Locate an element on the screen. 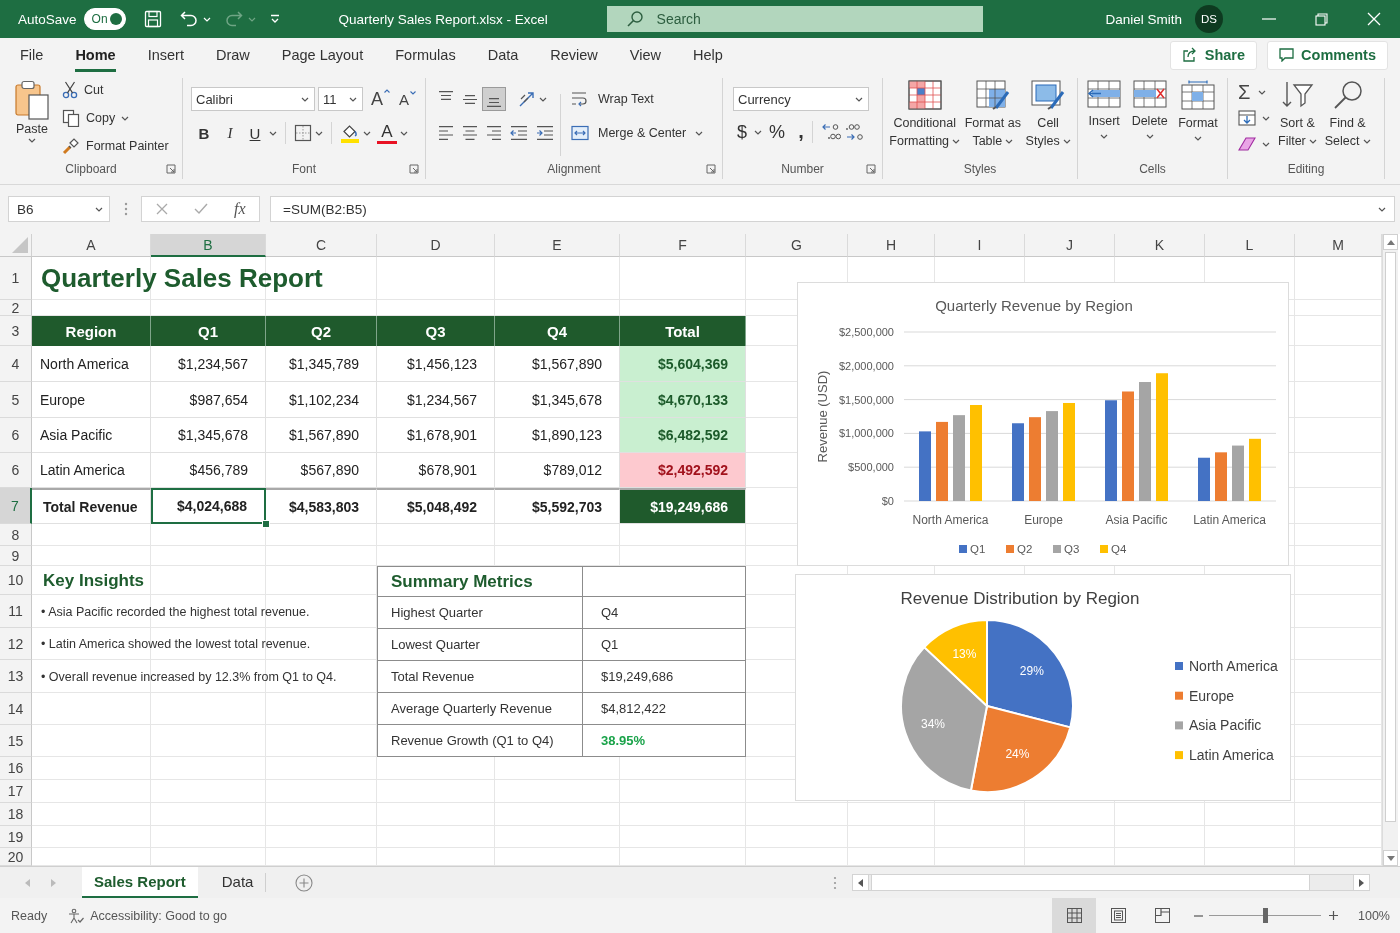 The width and height of the screenshot is (1400, 933). row-header: 13 is located at coordinates (16, 676).